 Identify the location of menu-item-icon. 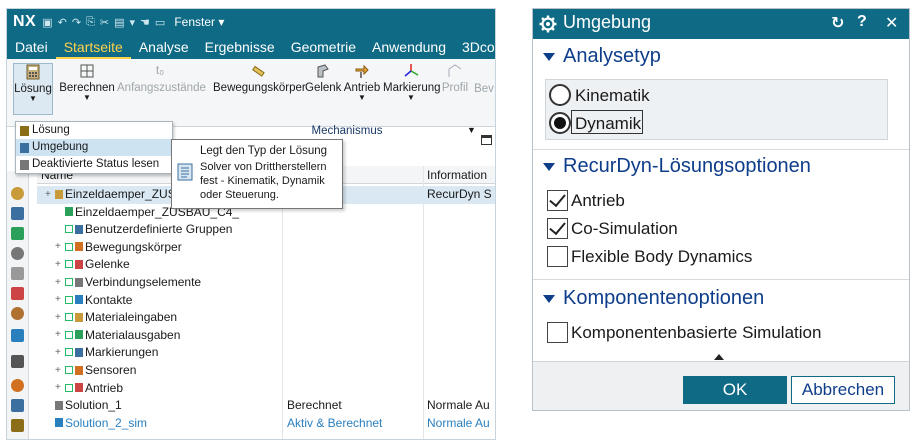
(24, 130).